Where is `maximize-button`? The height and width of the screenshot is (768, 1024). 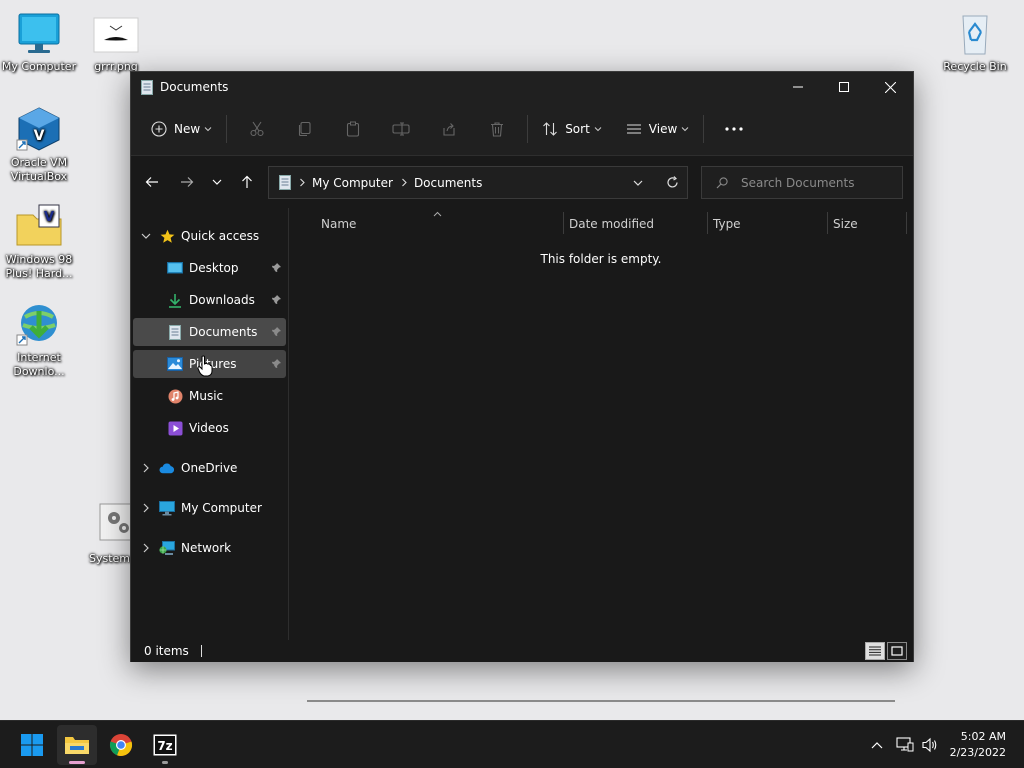
maximize-button is located at coordinates (844, 87).